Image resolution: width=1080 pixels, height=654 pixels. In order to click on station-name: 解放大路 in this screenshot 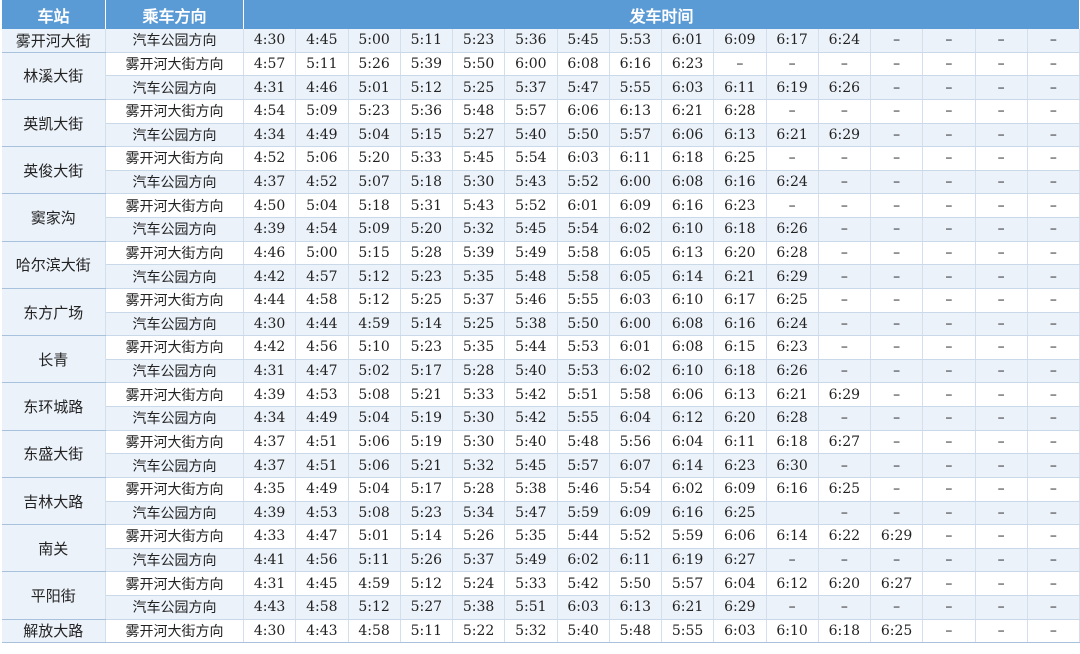, I will do `click(53, 631)`.